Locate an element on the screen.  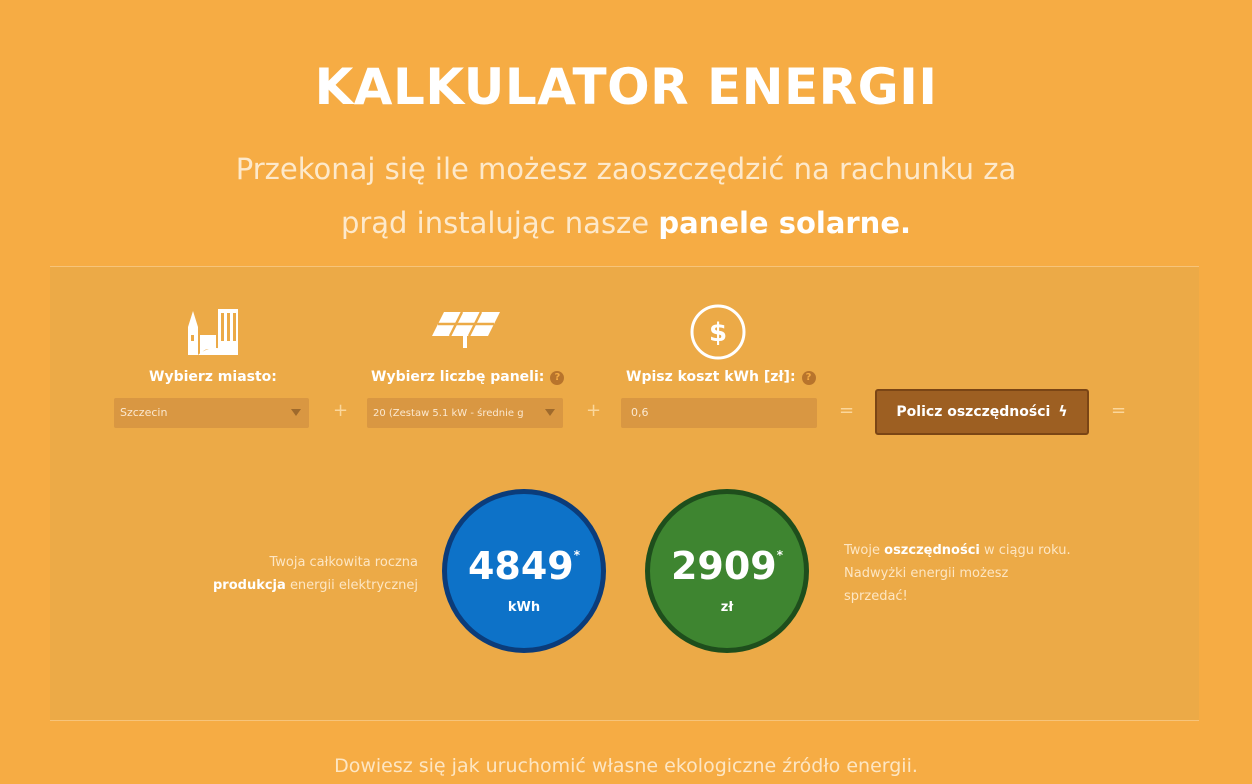
production-desc-bold: produkcja is located at coordinates (249, 585).